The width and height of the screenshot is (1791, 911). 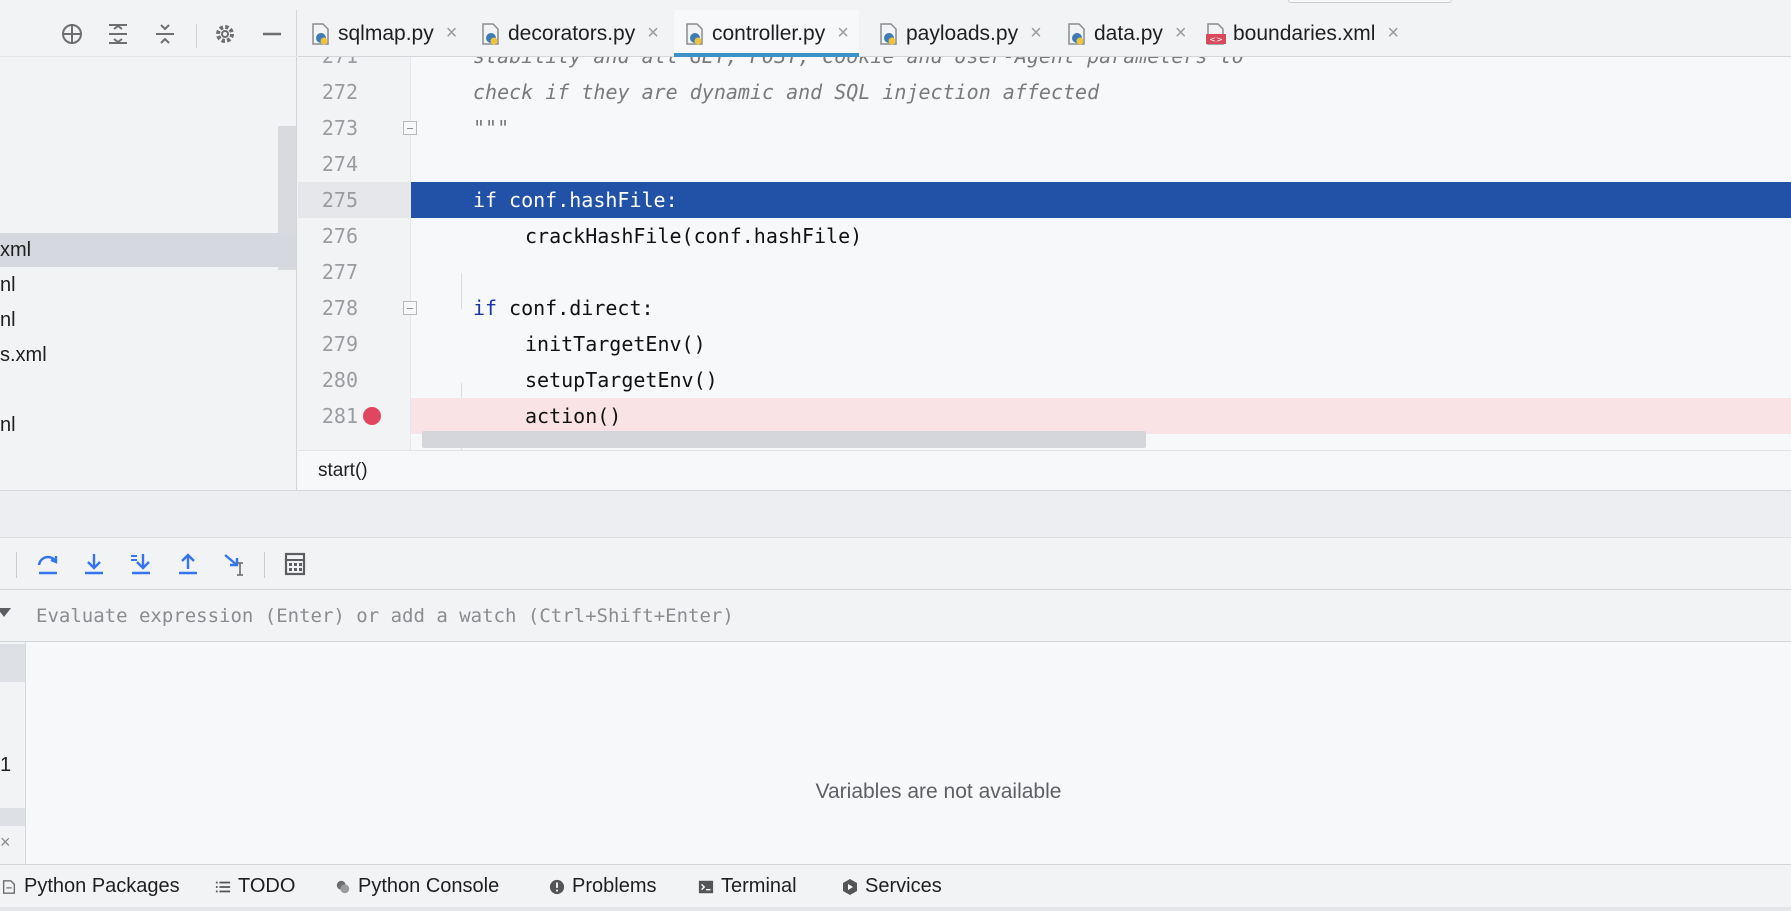 What do you see at coordinates (1044, 416) in the screenshot?
I see `breakpoint-line: 281 action()` at bounding box center [1044, 416].